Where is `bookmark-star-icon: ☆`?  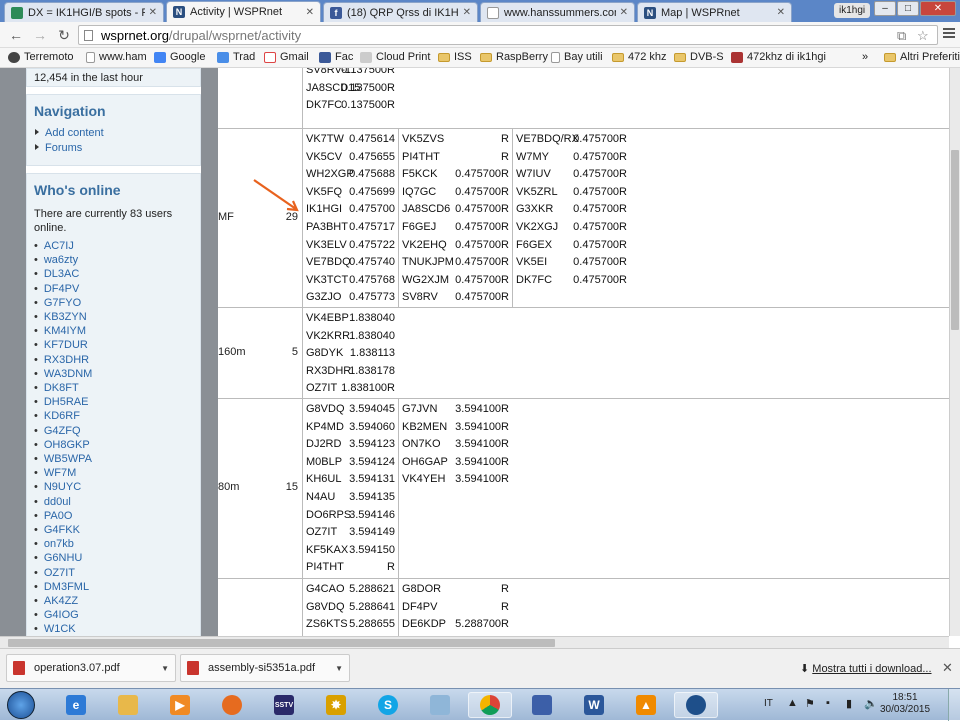
bookmark-star-icon: ☆ is located at coordinates (923, 36).